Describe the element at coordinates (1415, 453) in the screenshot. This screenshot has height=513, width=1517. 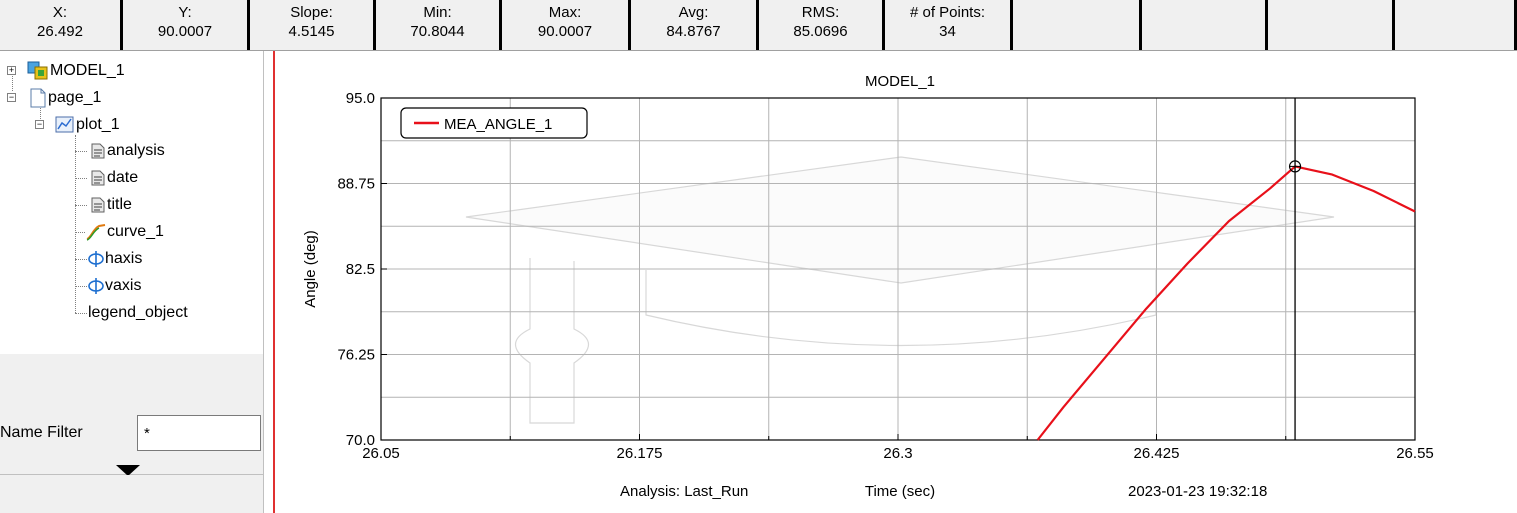
I see `x-tick-label: 26.55` at that location.